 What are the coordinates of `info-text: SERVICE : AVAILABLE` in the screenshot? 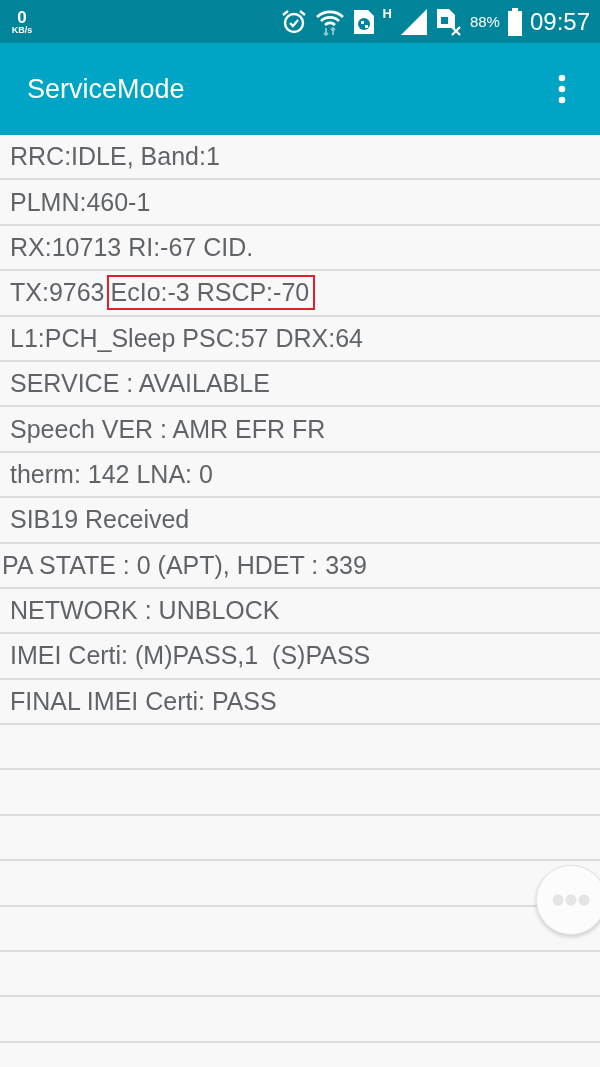 It's located at (140, 384).